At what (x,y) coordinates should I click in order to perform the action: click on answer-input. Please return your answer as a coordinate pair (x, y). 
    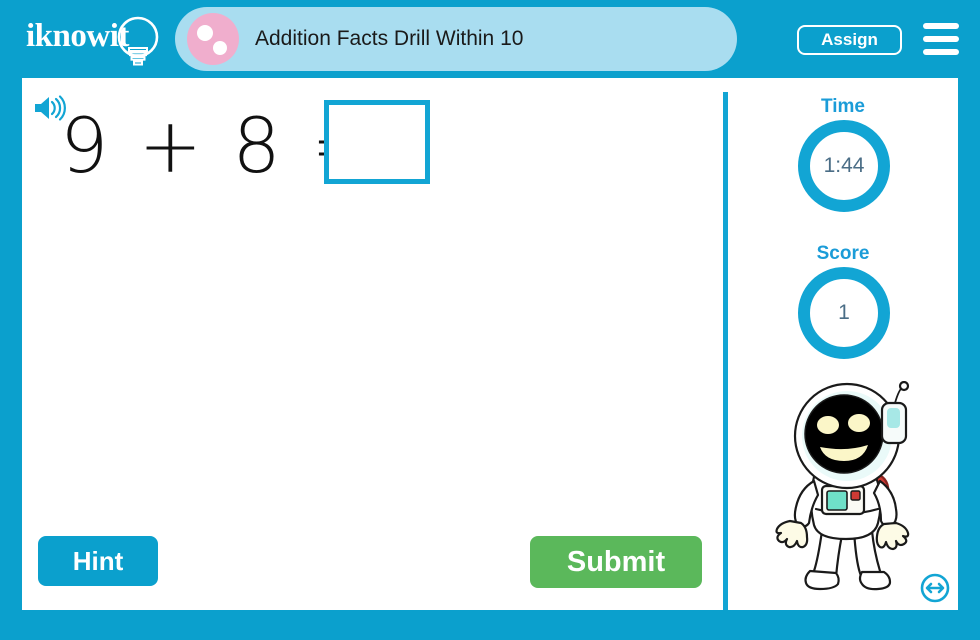
    Looking at the image, I should click on (377, 142).